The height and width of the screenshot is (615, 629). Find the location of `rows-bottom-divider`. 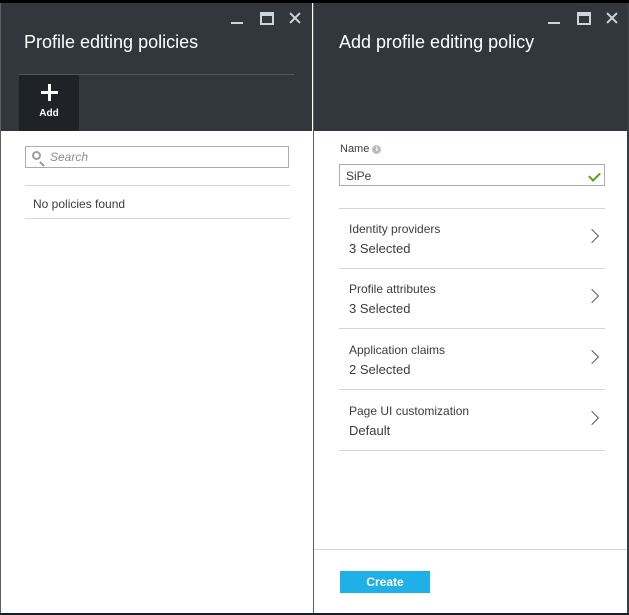

rows-bottom-divider is located at coordinates (472, 450).